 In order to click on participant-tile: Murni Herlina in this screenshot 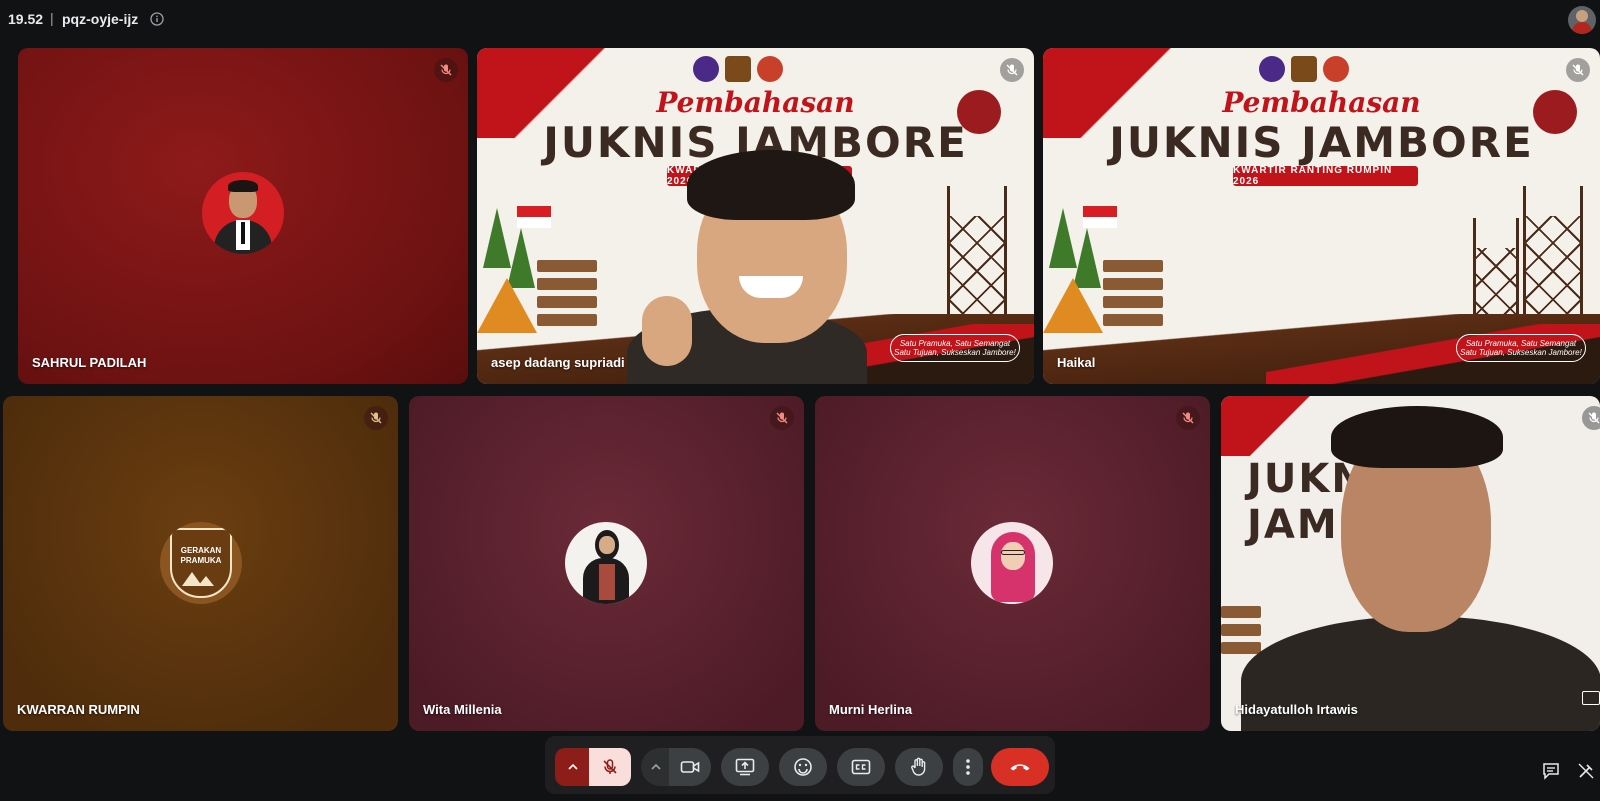, I will do `click(1012, 563)`.